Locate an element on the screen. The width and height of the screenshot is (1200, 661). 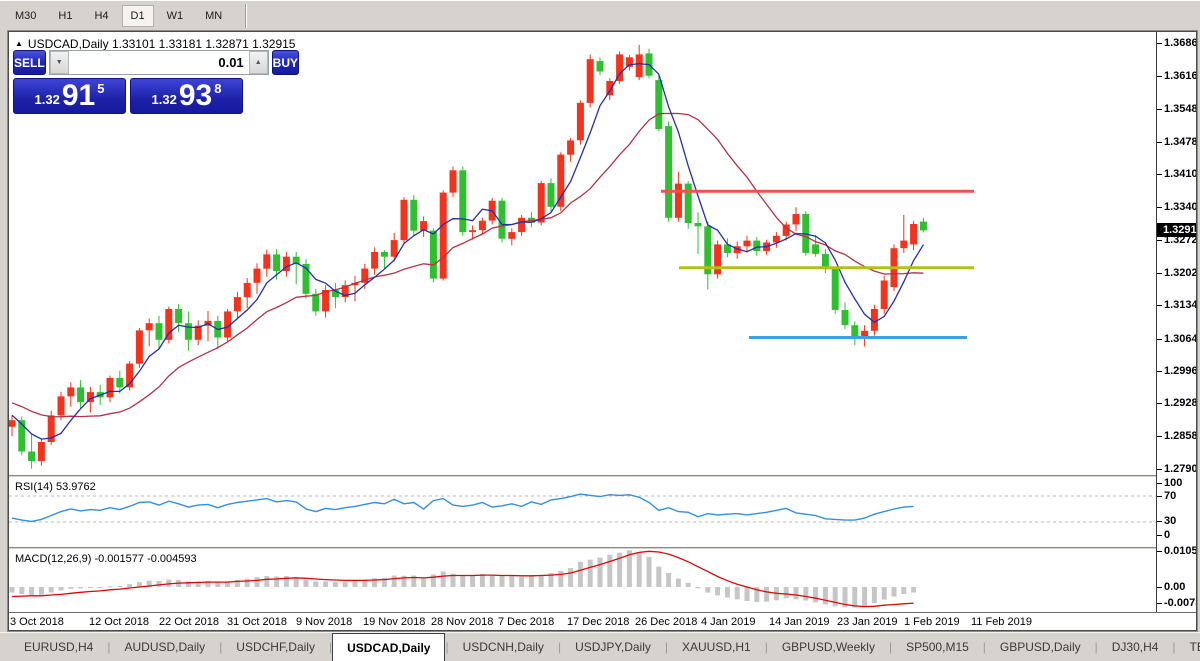
date-label: 7 Dec 2018 is located at coordinates (526, 622).